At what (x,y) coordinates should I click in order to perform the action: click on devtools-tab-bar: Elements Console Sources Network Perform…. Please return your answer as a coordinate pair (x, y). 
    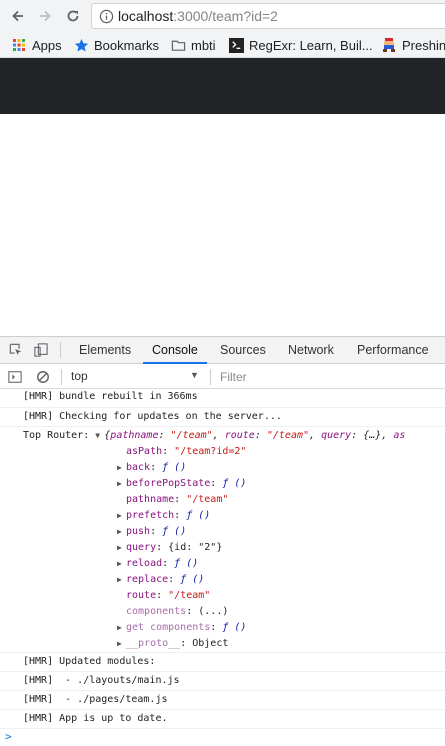
    Looking at the image, I should click on (222, 350).